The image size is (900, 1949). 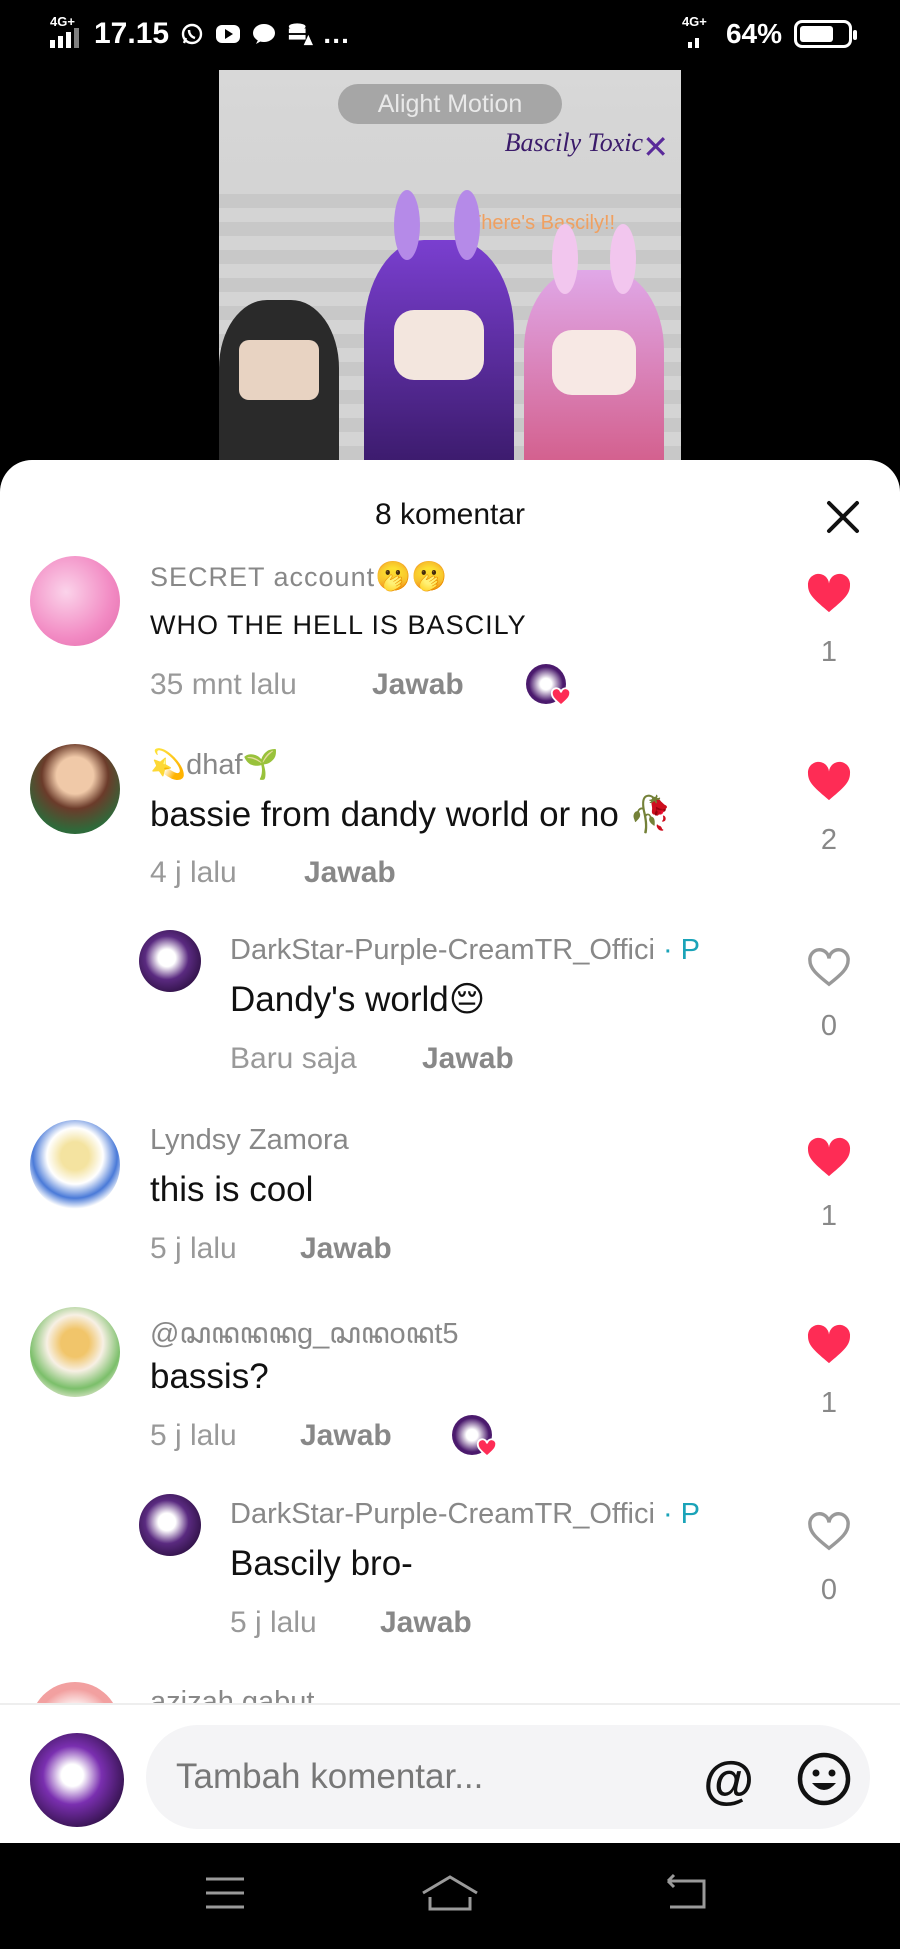 What do you see at coordinates (209, 1376) in the screenshot?
I see `comment-text: bassis?` at bounding box center [209, 1376].